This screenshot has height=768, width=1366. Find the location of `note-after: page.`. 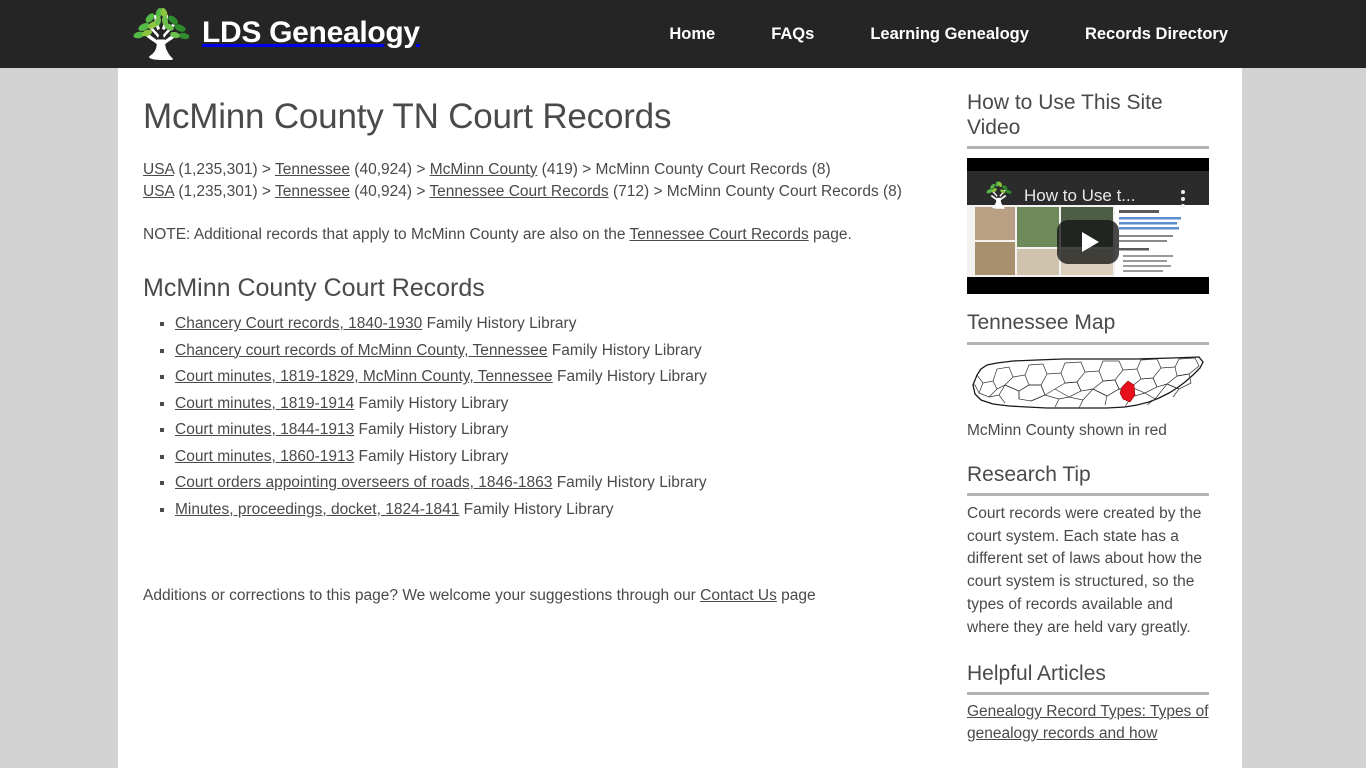

note-after: page. is located at coordinates (830, 235).